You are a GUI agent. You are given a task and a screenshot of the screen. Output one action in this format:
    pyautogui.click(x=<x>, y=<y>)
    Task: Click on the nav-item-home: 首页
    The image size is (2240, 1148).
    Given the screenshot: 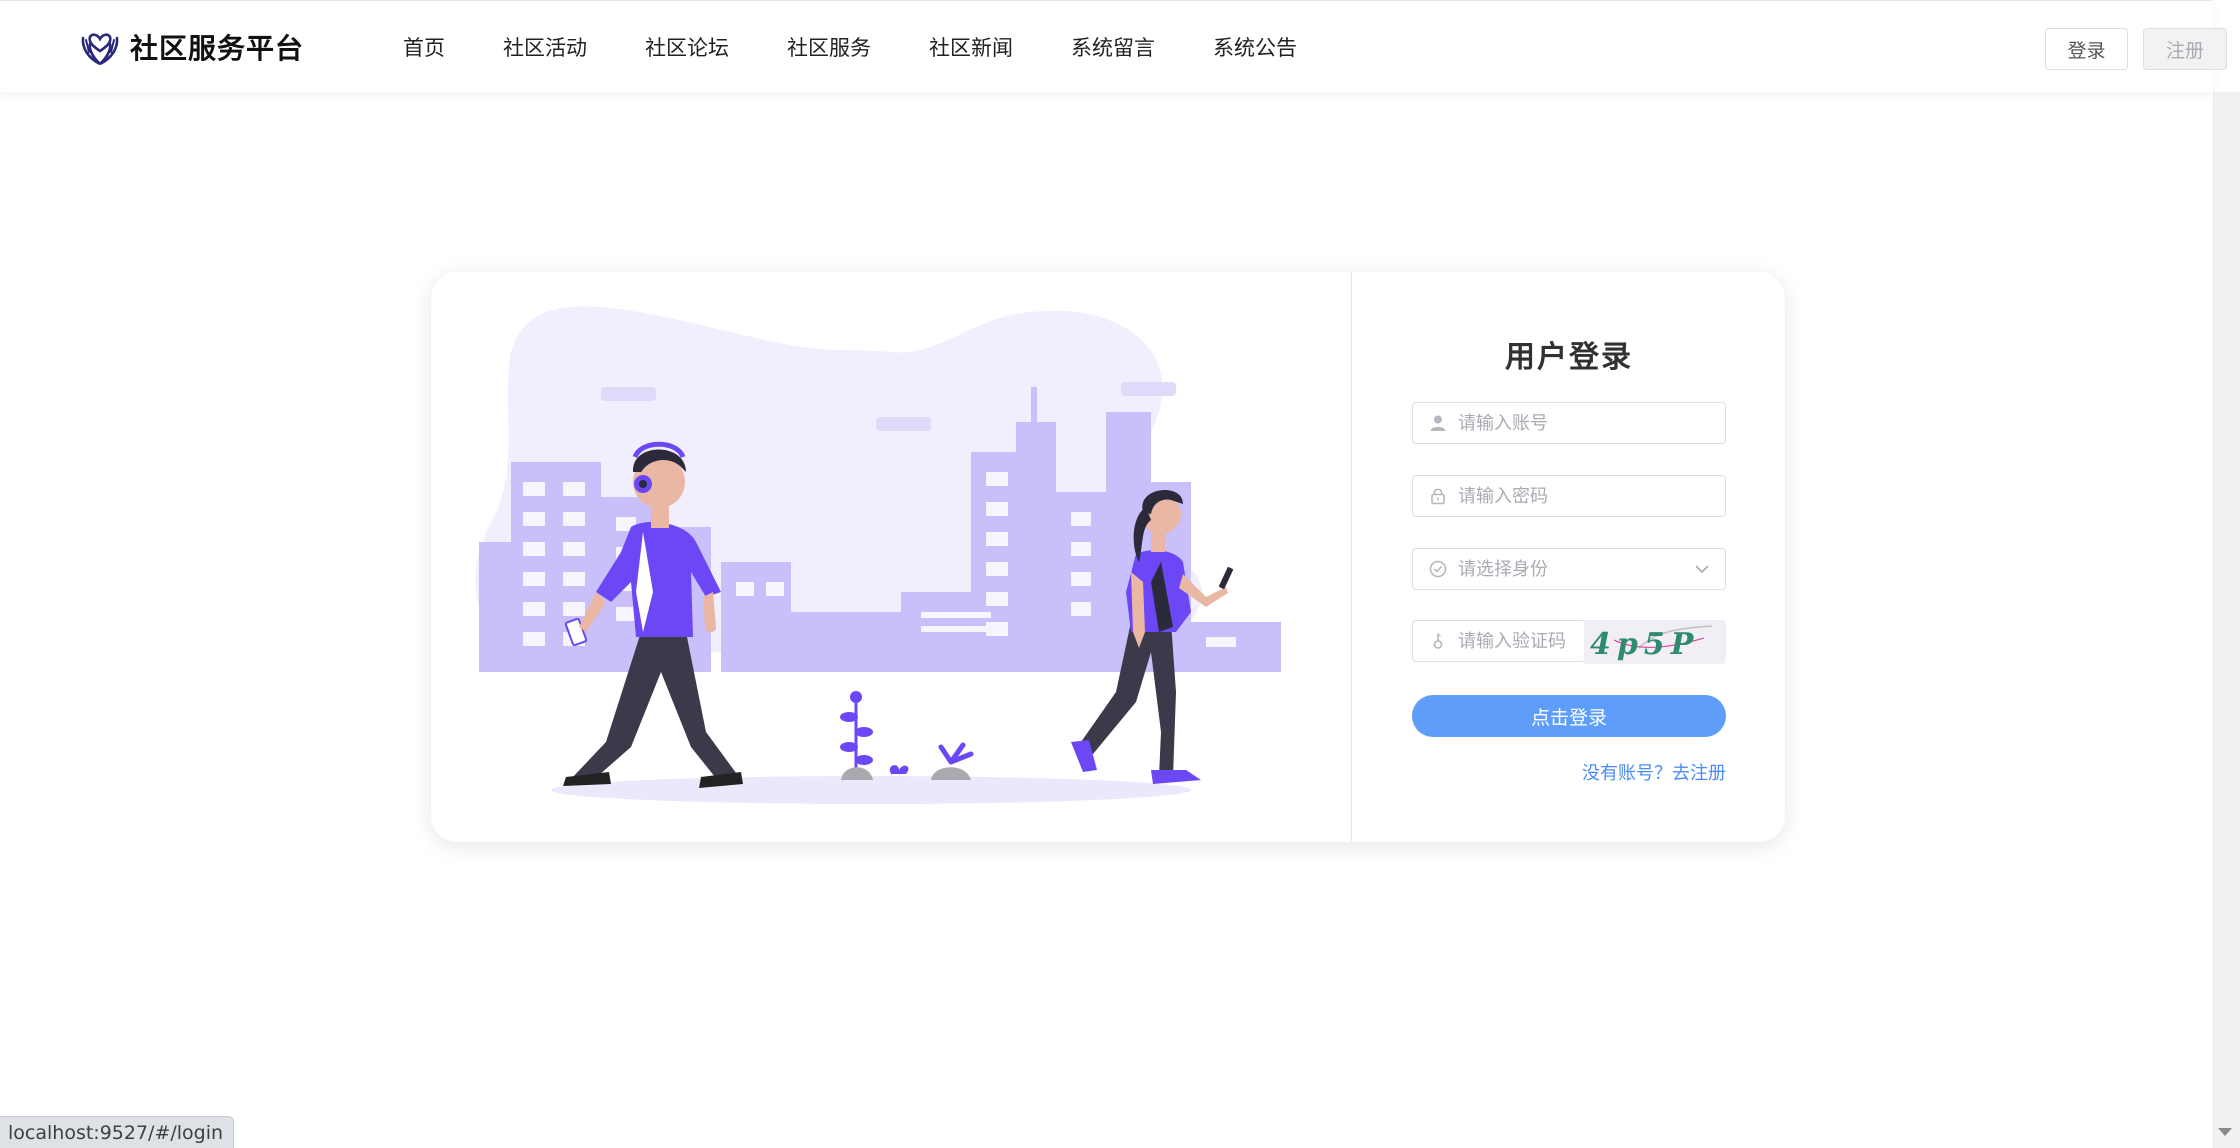 What is the action you would take?
    pyautogui.click(x=424, y=47)
    